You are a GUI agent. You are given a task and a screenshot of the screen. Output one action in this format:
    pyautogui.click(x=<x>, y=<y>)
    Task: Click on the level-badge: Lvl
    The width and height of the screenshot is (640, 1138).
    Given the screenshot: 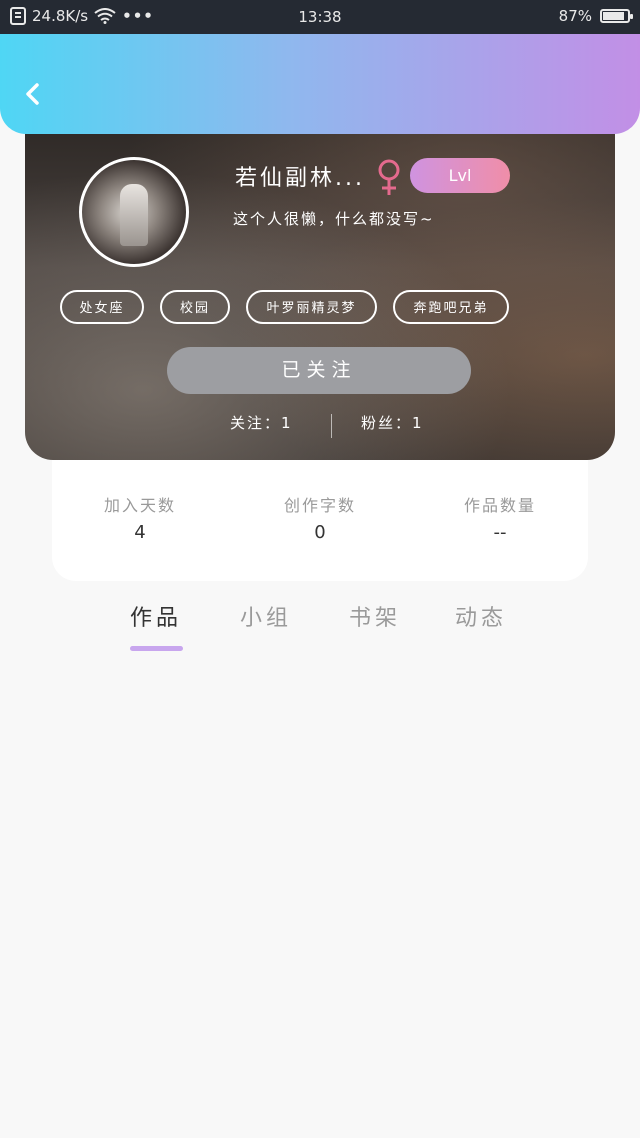 What is the action you would take?
    pyautogui.click(x=460, y=175)
    